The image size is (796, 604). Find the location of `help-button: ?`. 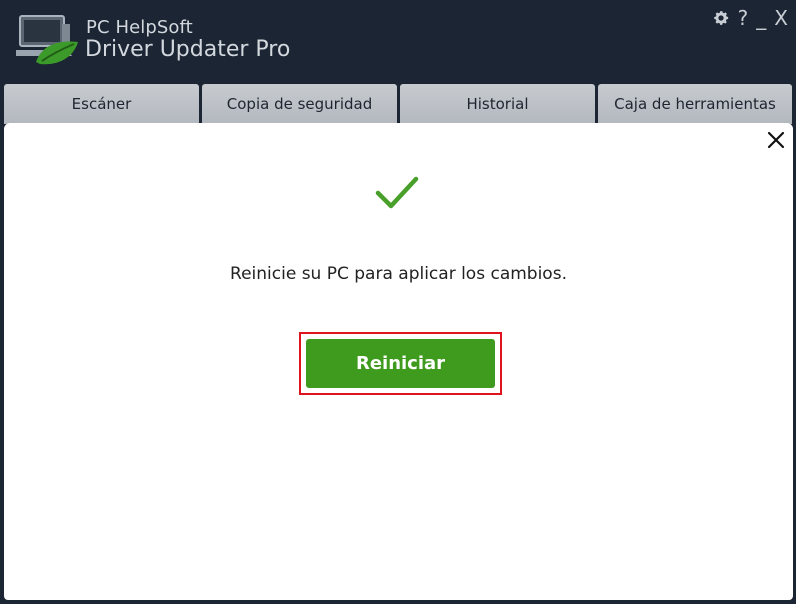

help-button: ? is located at coordinates (743, 18).